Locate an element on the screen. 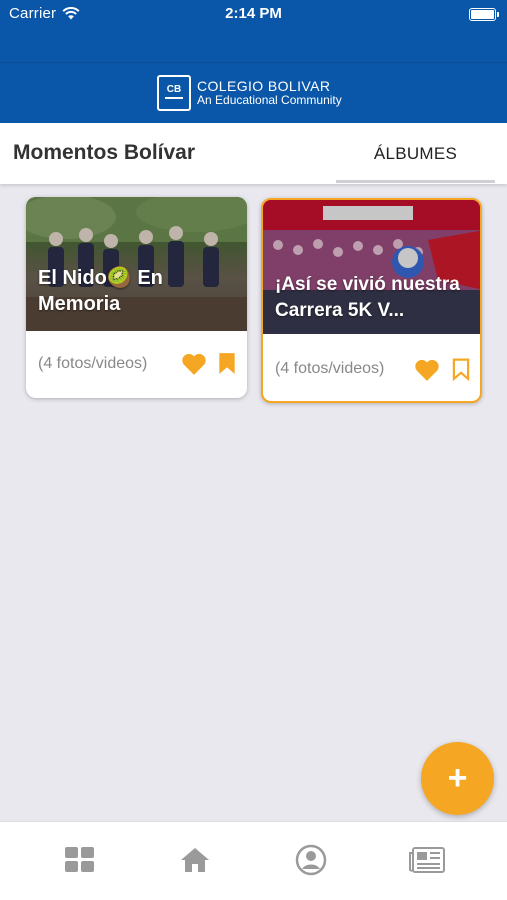 Image resolution: width=507 pixels, height=900 pixels. home-icon is located at coordinates (195, 860).